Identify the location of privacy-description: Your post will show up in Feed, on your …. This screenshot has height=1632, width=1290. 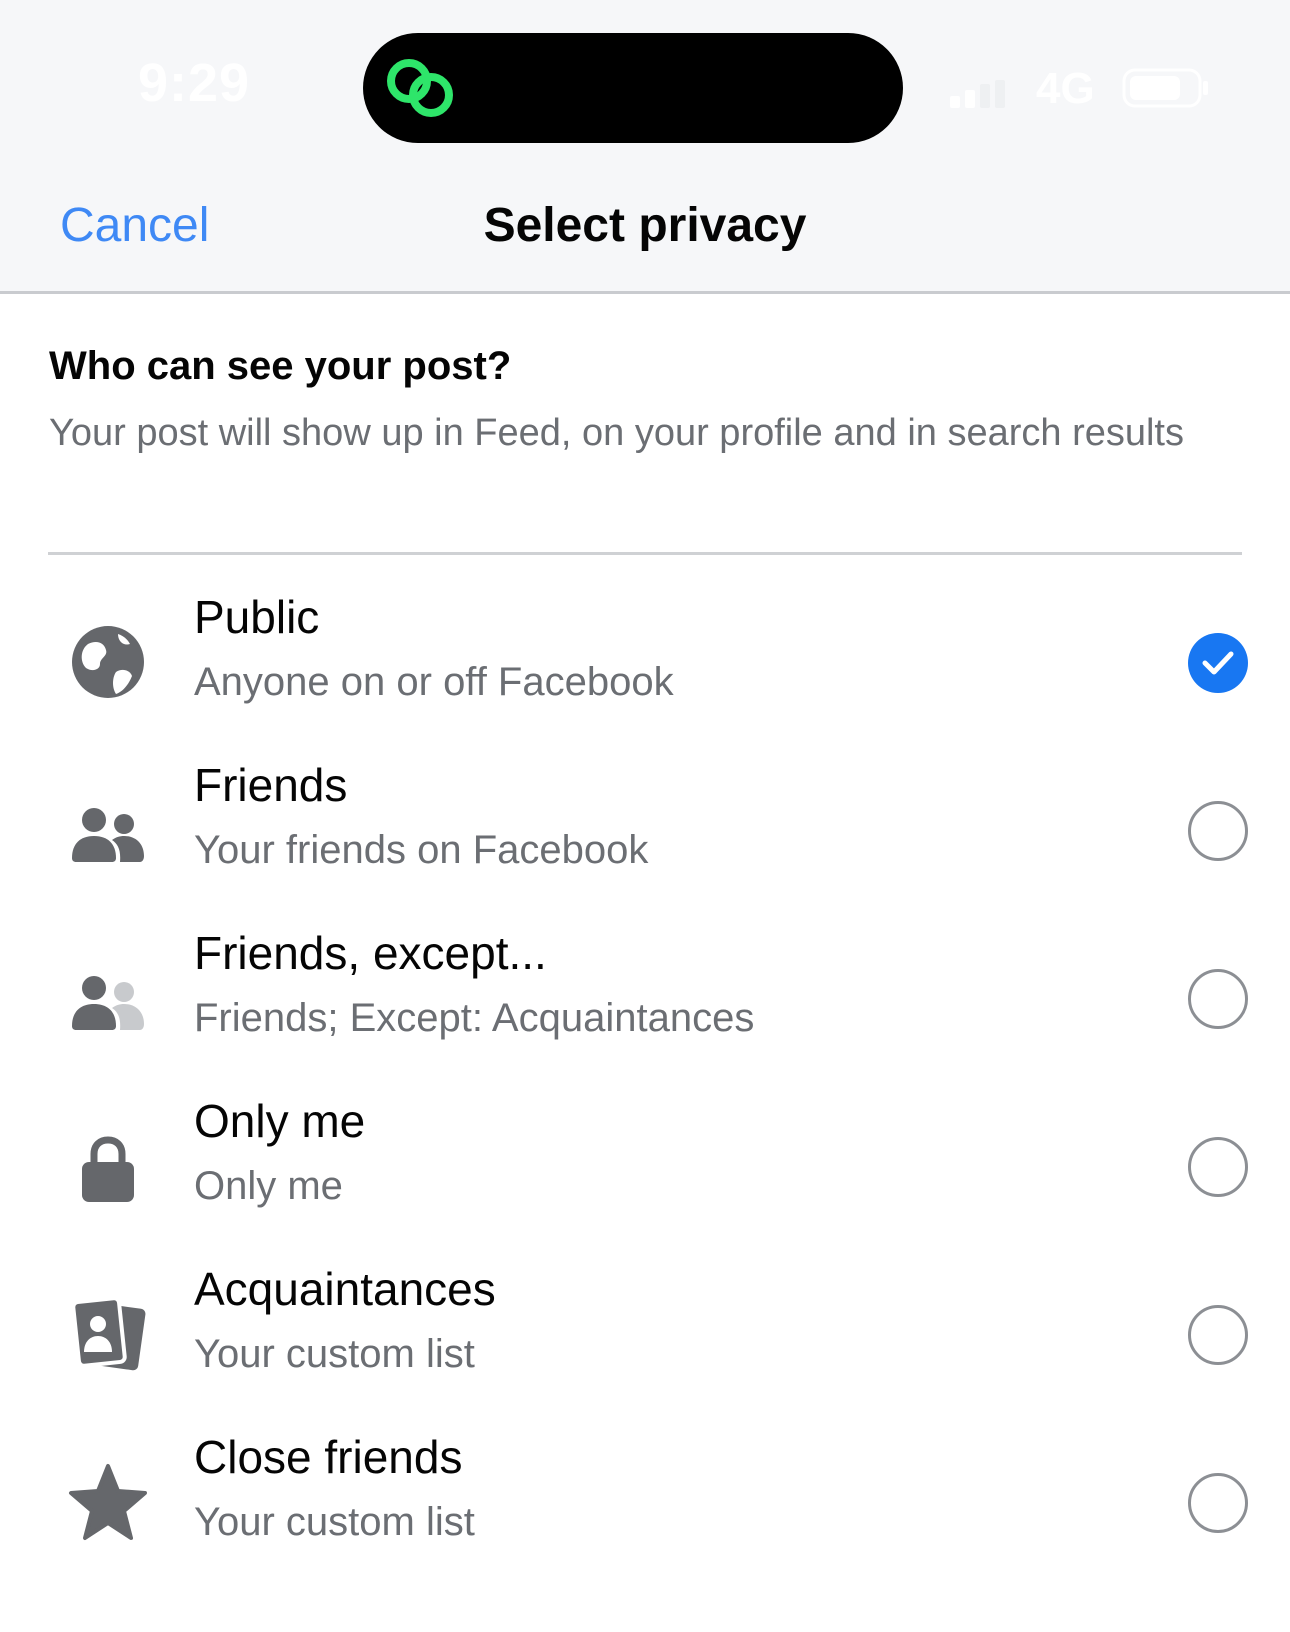
(616, 433).